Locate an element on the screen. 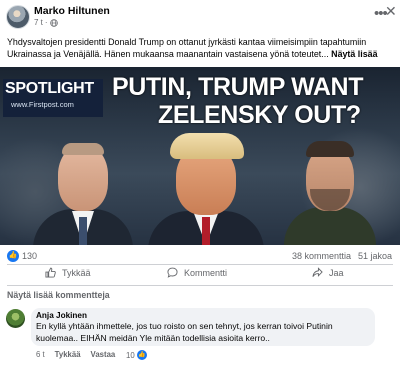 The image size is (400, 365). post-header: Marko Hiltunen 7 t · ••• ✕ is located at coordinates (200, 16).